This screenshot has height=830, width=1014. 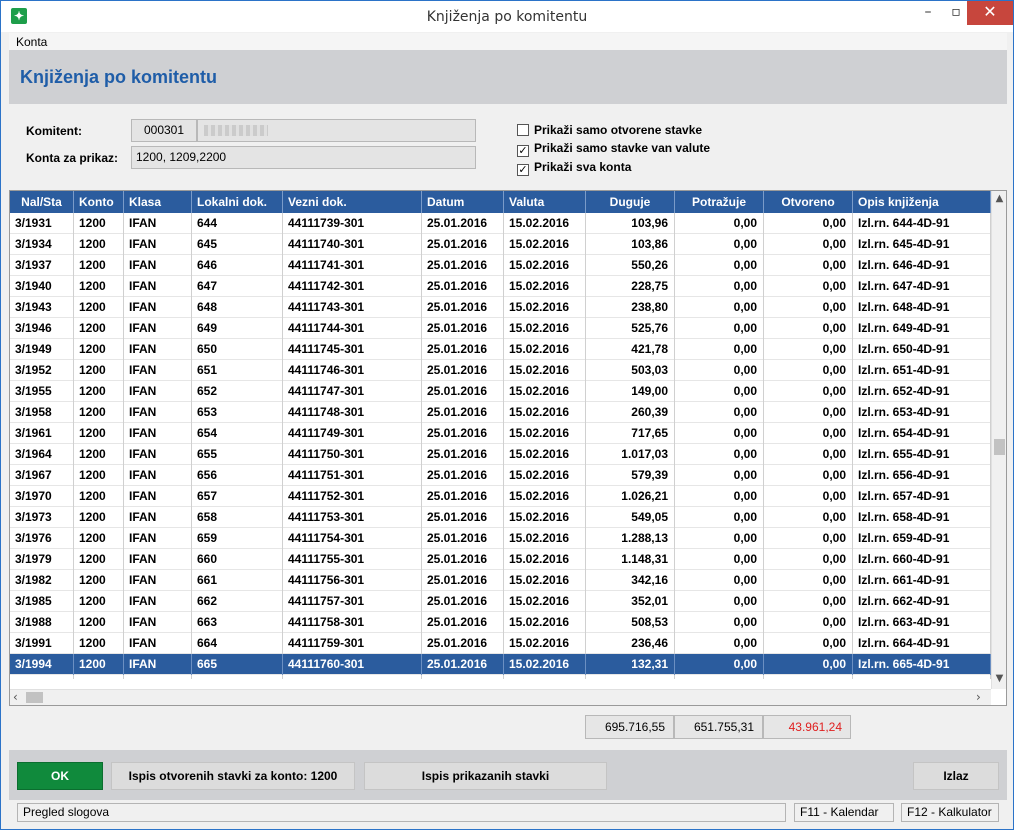 I want to click on scroll-thumb-horizontal, so click(x=34, y=697).